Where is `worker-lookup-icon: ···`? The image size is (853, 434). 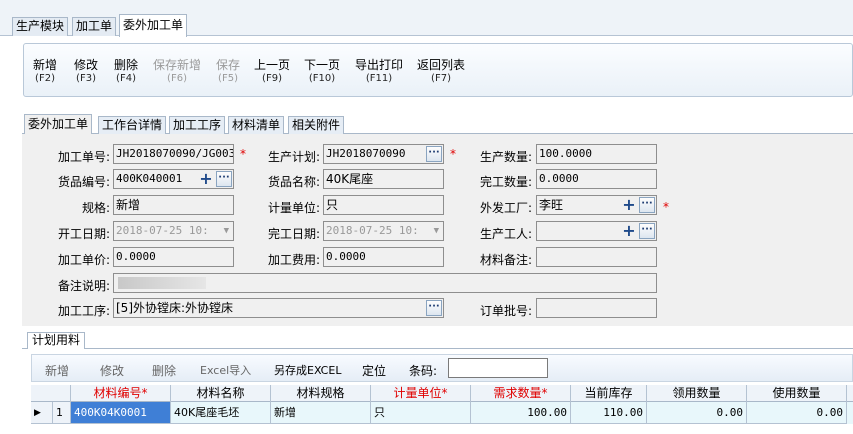
worker-lookup-icon: ··· is located at coordinates (647, 231).